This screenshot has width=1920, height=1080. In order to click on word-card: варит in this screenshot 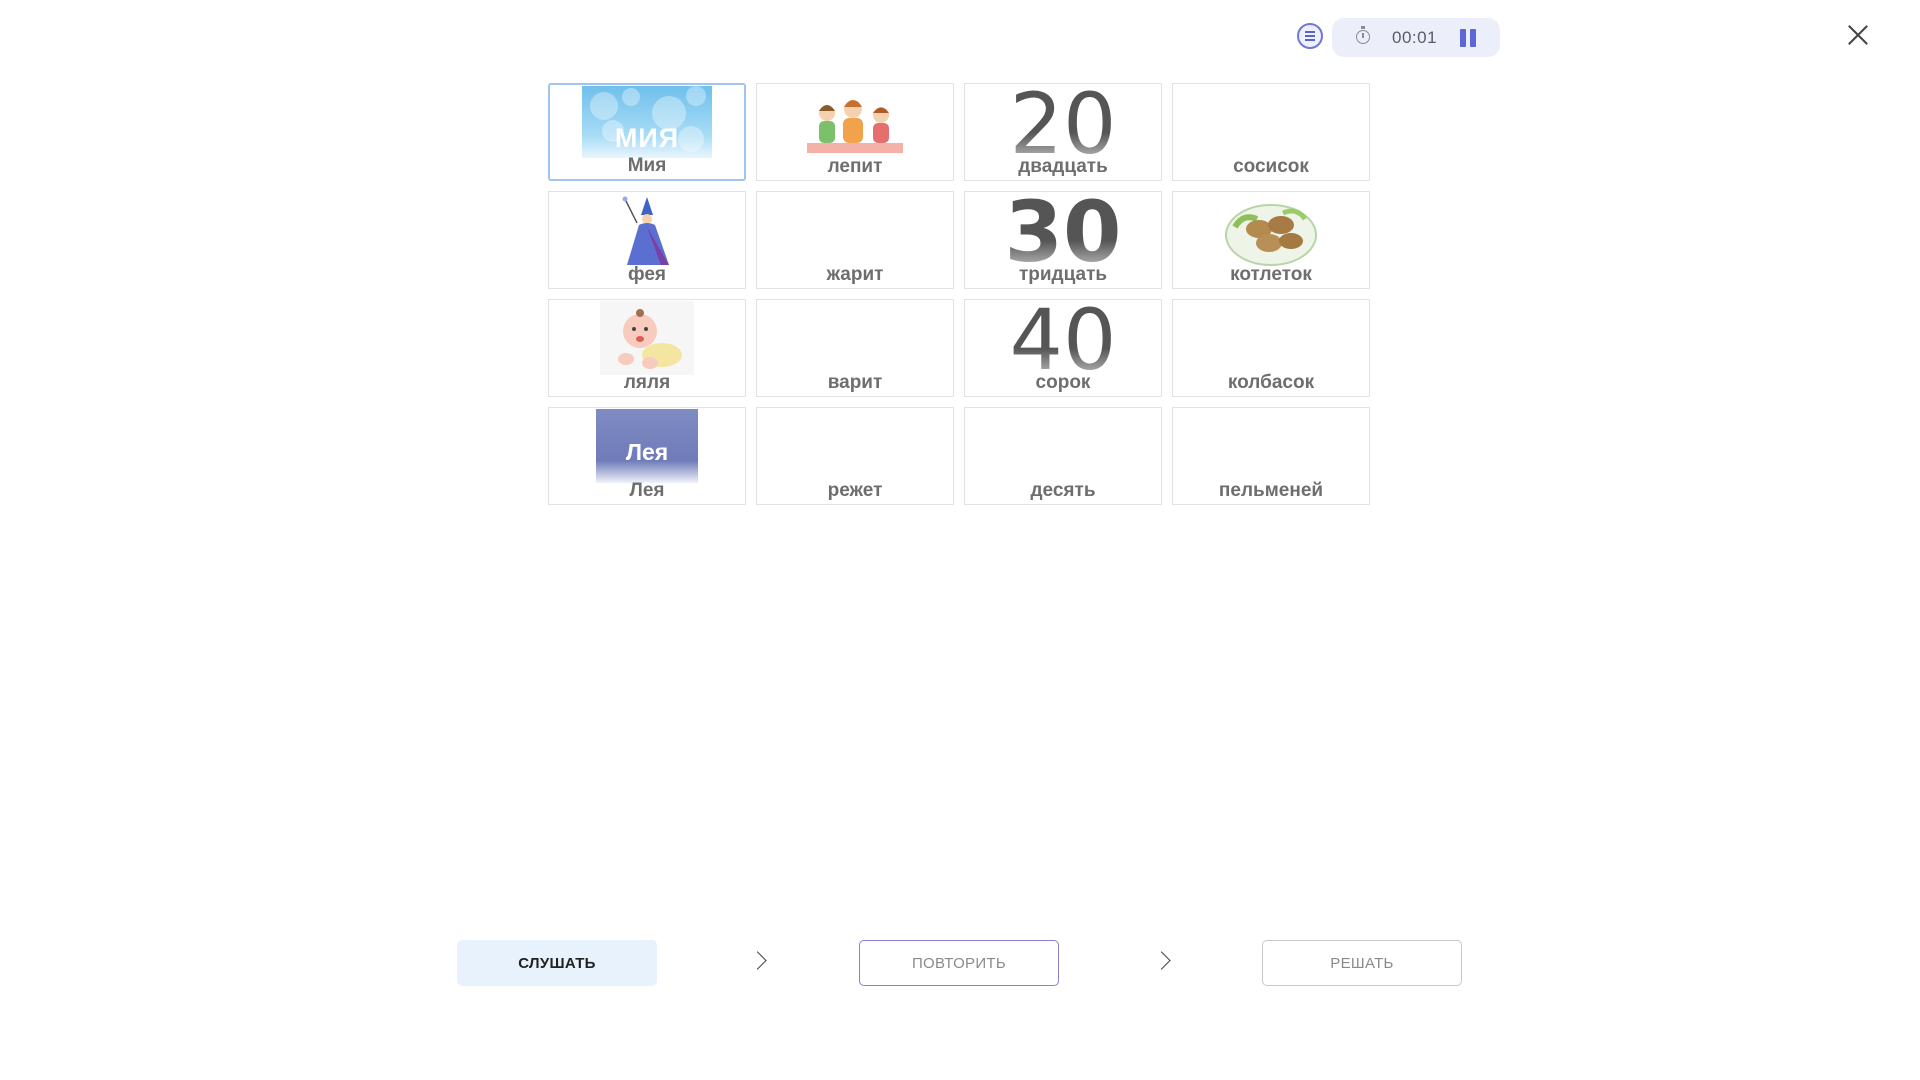, I will do `click(855, 348)`.